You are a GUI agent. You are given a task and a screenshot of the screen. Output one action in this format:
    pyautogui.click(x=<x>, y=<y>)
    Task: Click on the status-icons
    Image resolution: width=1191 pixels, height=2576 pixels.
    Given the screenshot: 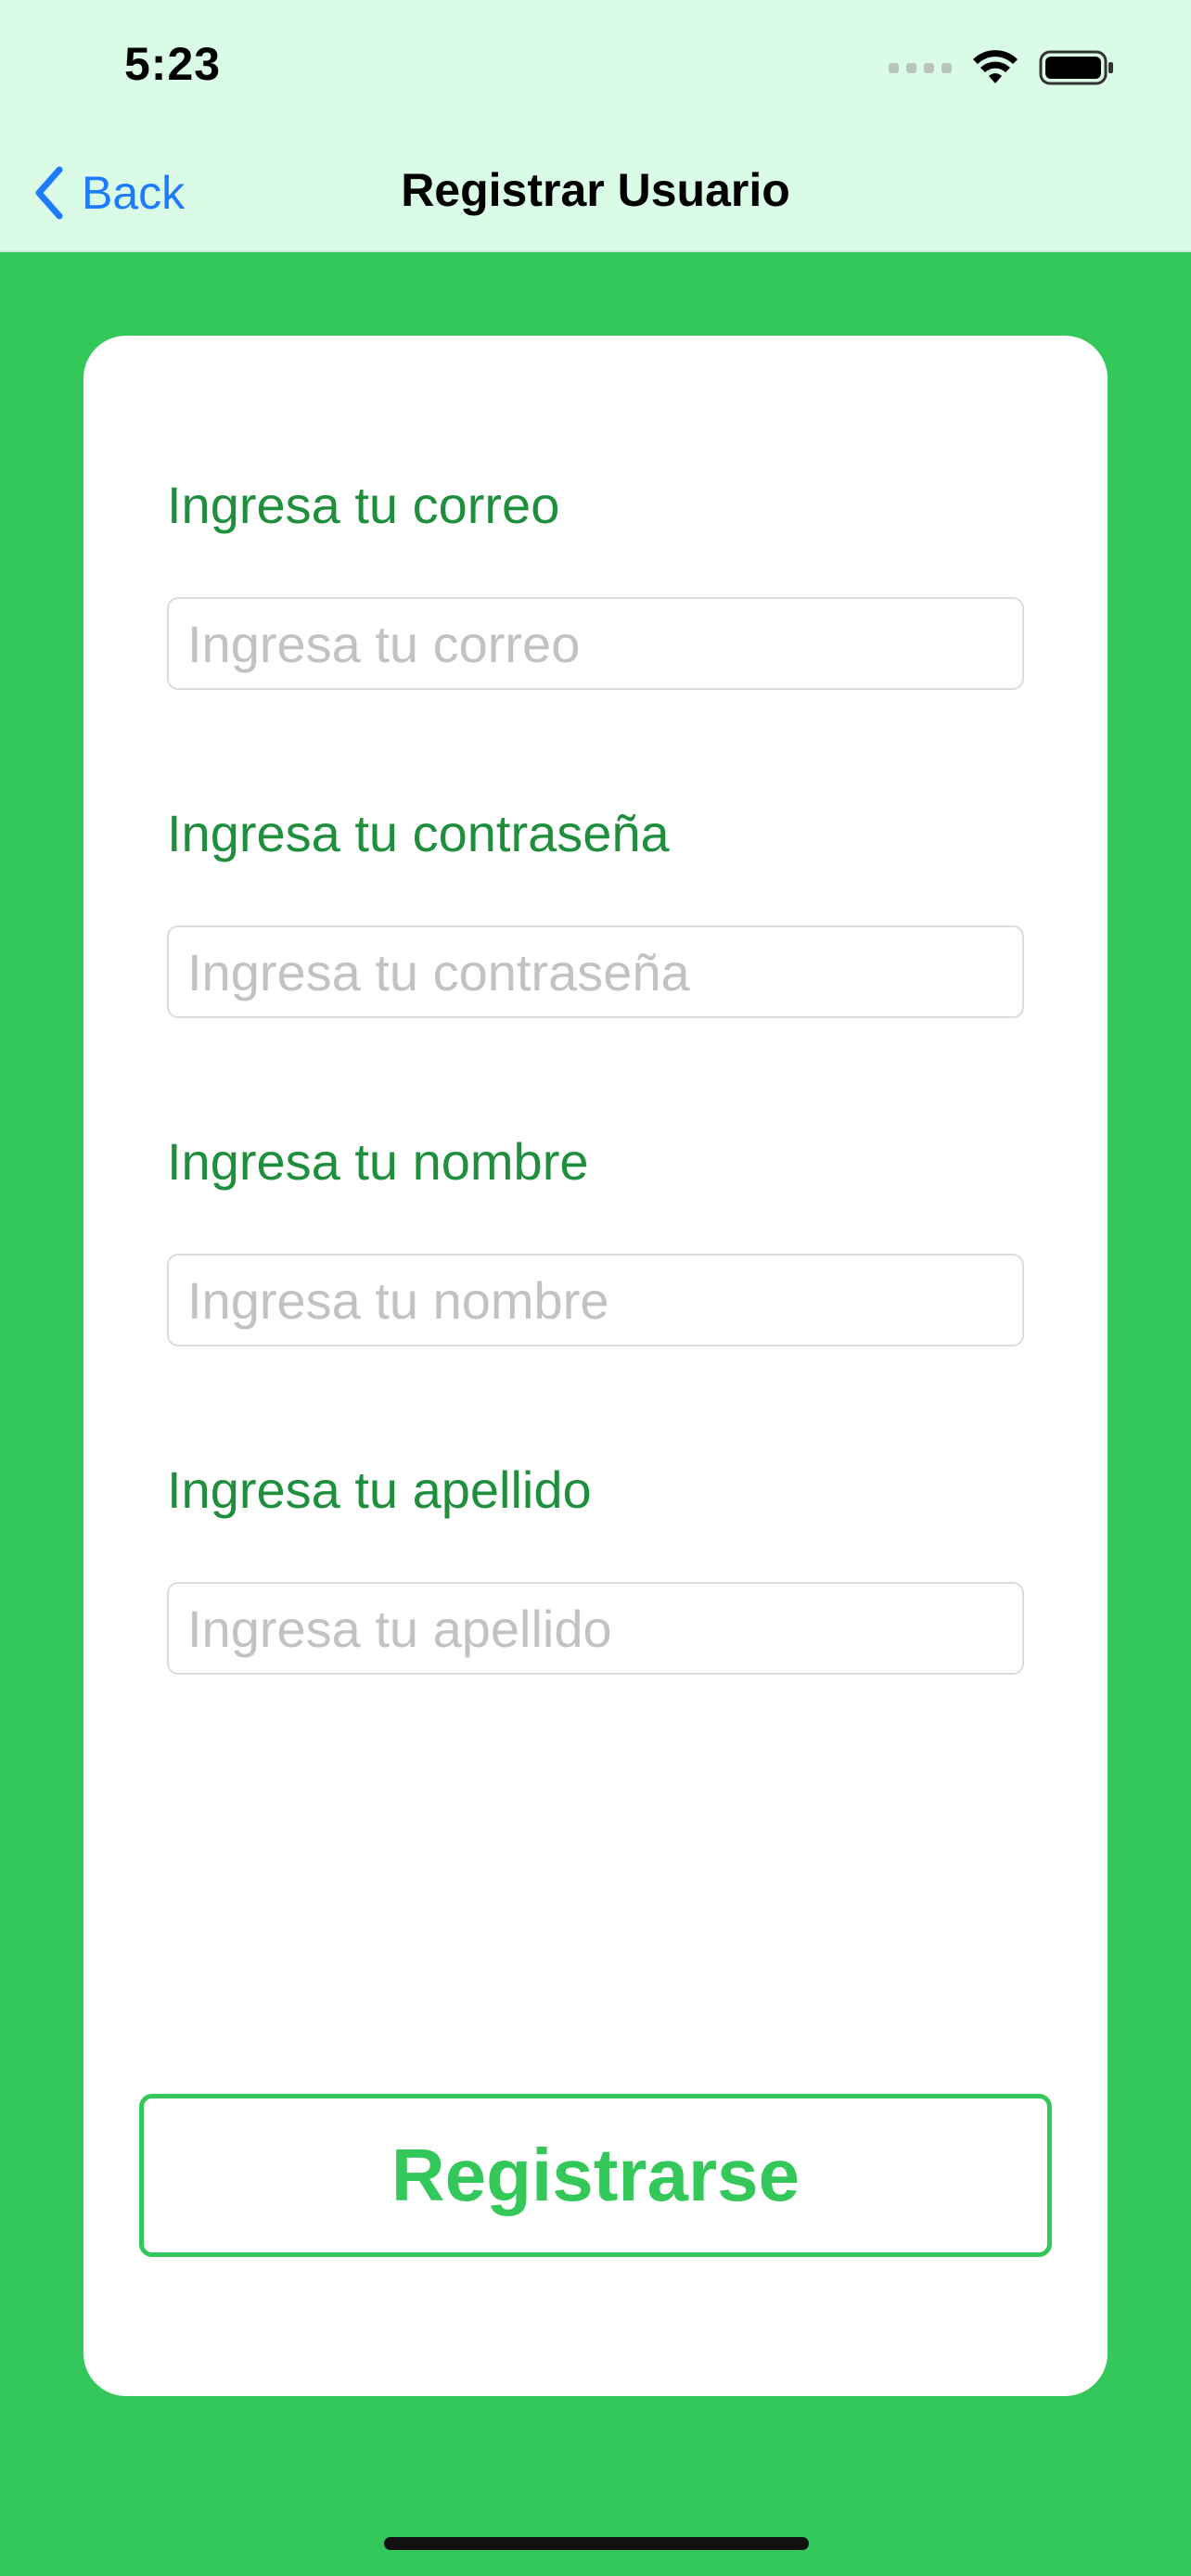 What is the action you would take?
    pyautogui.click(x=1002, y=68)
    